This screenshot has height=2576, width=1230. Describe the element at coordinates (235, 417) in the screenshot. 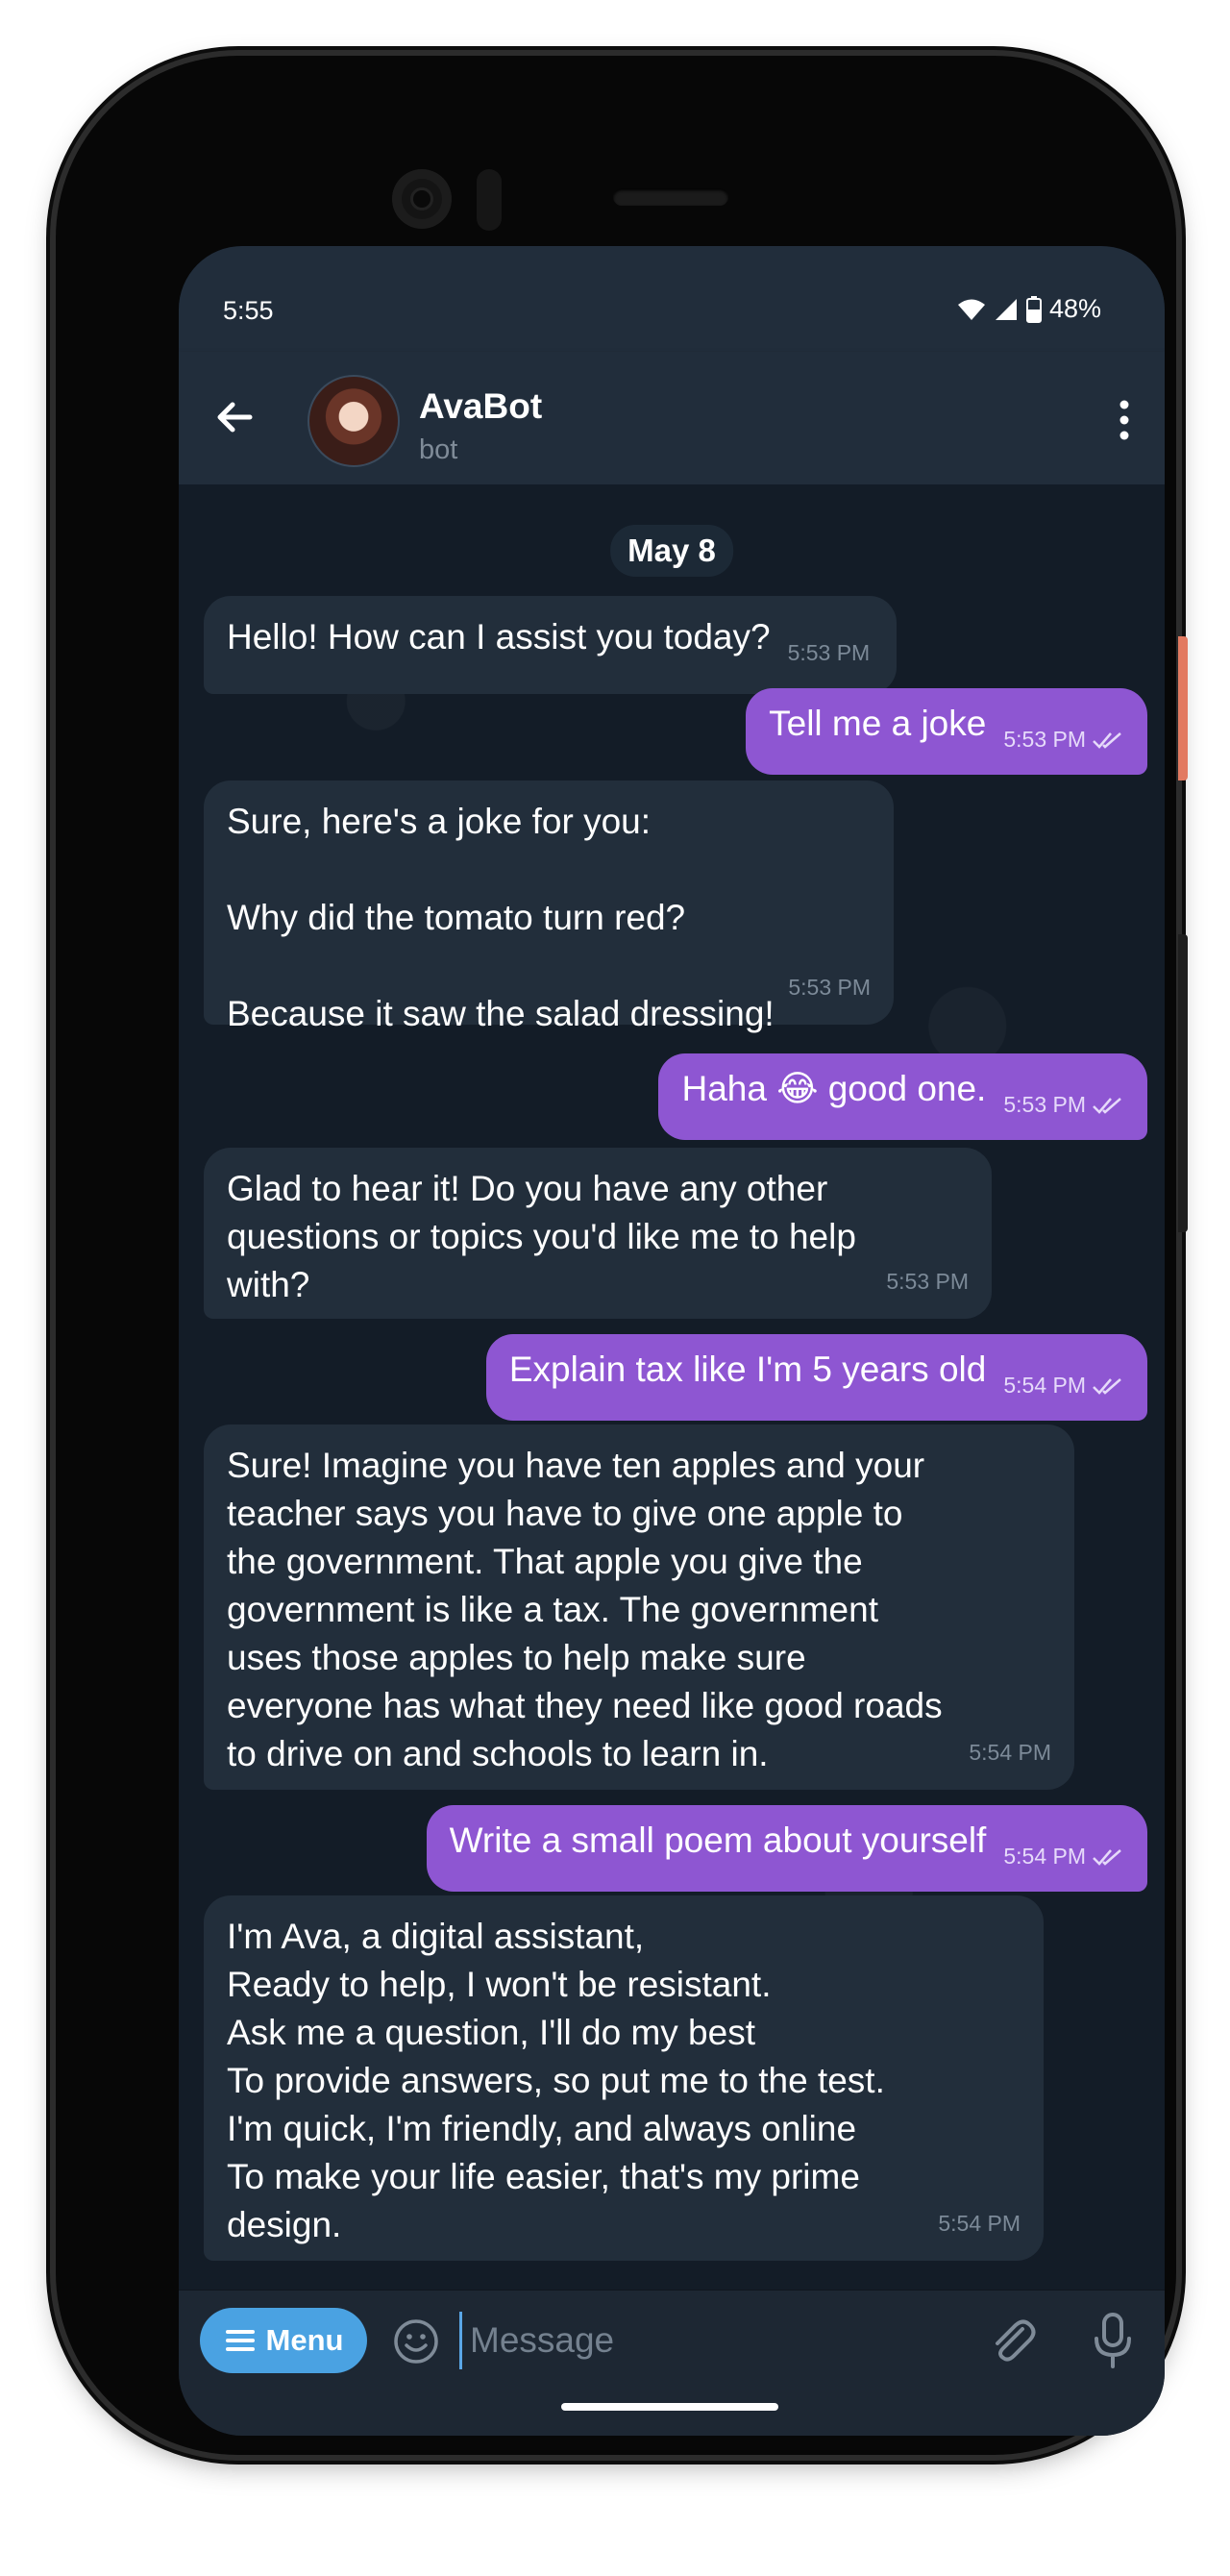

I see `back-arrow-icon` at that location.